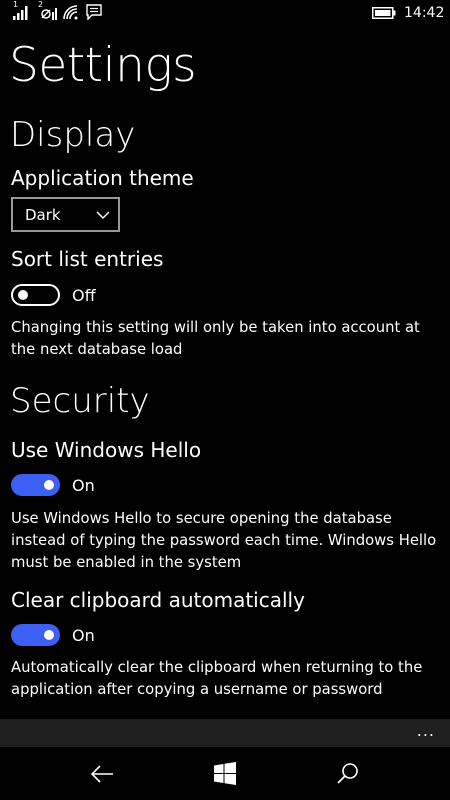 The image size is (450, 800). What do you see at coordinates (103, 65) in the screenshot?
I see `page-title: Settings` at bounding box center [103, 65].